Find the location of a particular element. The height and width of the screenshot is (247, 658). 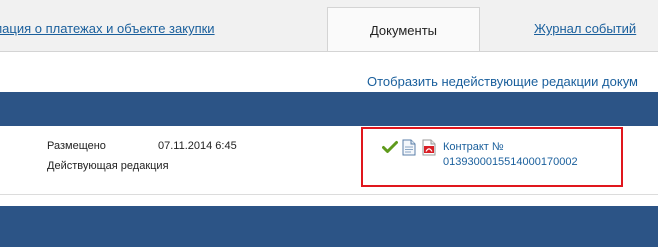

edition-label: Действующая редакция is located at coordinates (108, 166).